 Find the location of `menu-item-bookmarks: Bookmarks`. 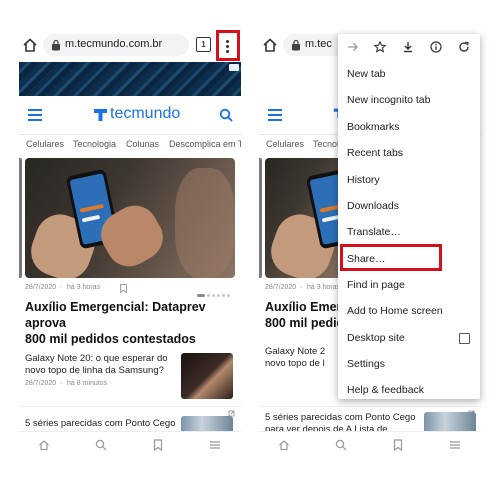

menu-item-bookmarks: Bookmarks is located at coordinates (373, 127).